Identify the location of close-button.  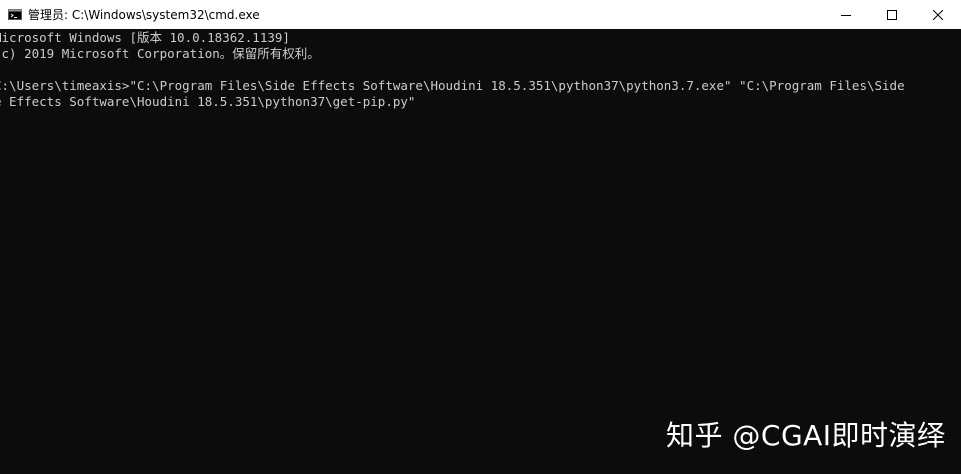
(938, 14).